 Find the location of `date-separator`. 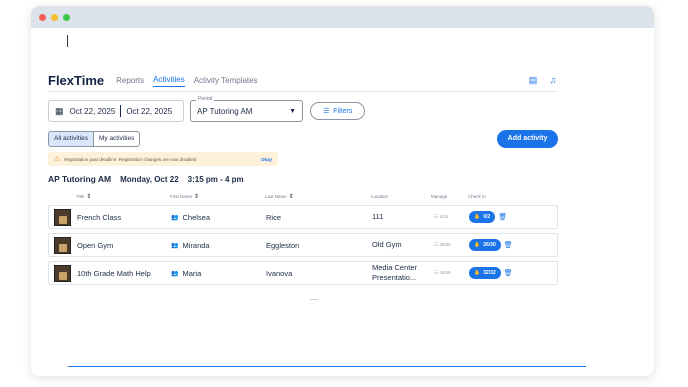

date-separator is located at coordinates (121, 111).